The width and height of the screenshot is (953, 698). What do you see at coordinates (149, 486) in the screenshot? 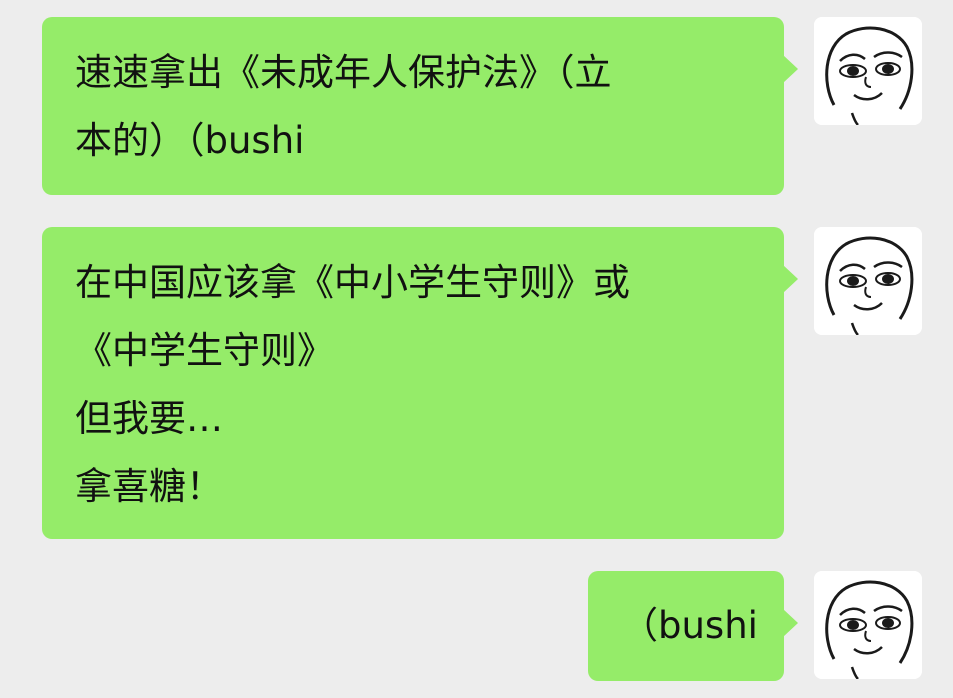
I see `message-text-line: 拿喜糖！` at bounding box center [149, 486].